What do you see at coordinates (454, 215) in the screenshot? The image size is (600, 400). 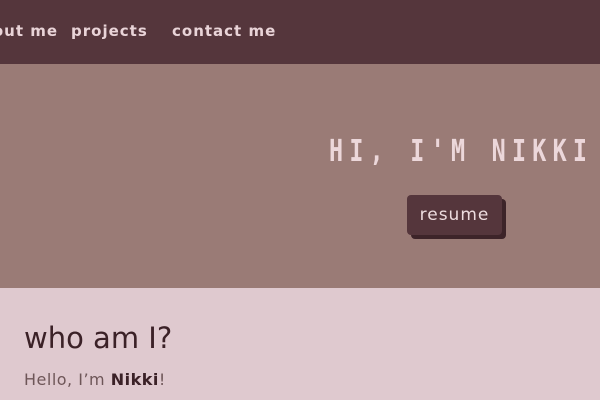 I see `resume-button: resume` at bounding box center [454, 215].